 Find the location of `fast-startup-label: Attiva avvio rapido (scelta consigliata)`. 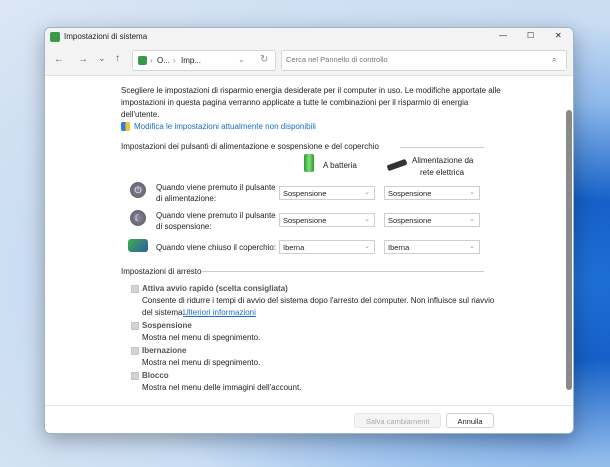

fast-startup-label: Attiva avvio rapido (scelta consigliata) is located at coordinates (215, 288).